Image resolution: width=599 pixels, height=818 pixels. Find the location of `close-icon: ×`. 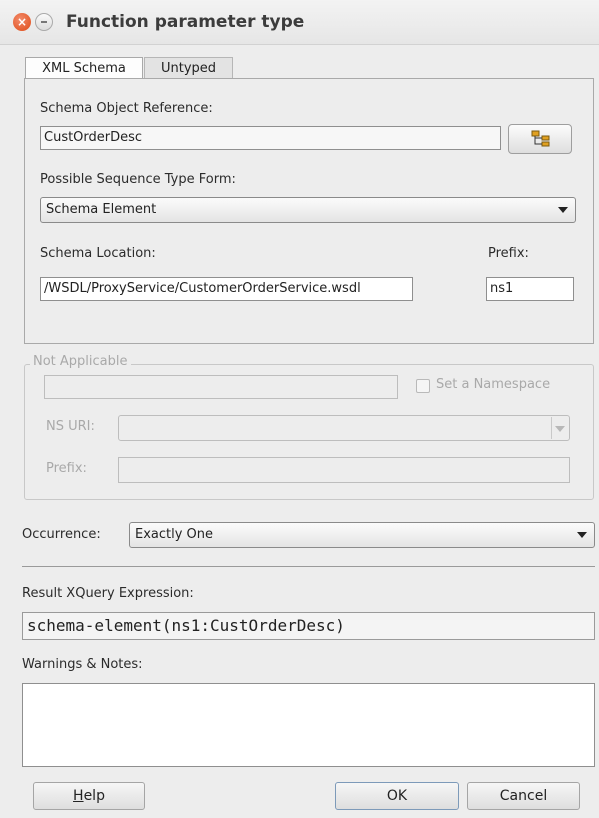

close-icon: × is located at coordinates (22, 22).